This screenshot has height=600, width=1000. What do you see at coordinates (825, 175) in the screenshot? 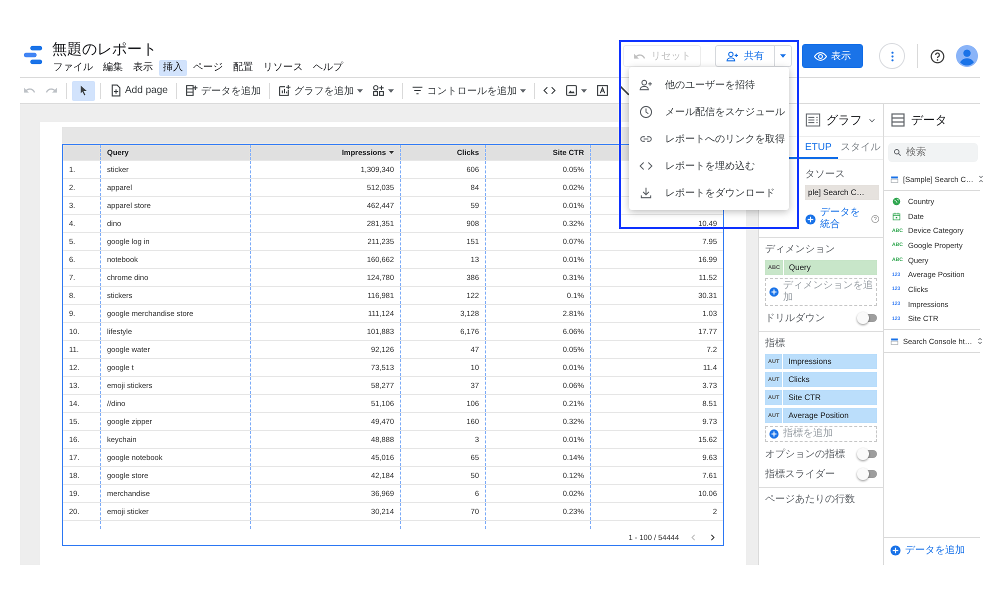
I see `section-label: タソース` at bounding box center [825, 175].